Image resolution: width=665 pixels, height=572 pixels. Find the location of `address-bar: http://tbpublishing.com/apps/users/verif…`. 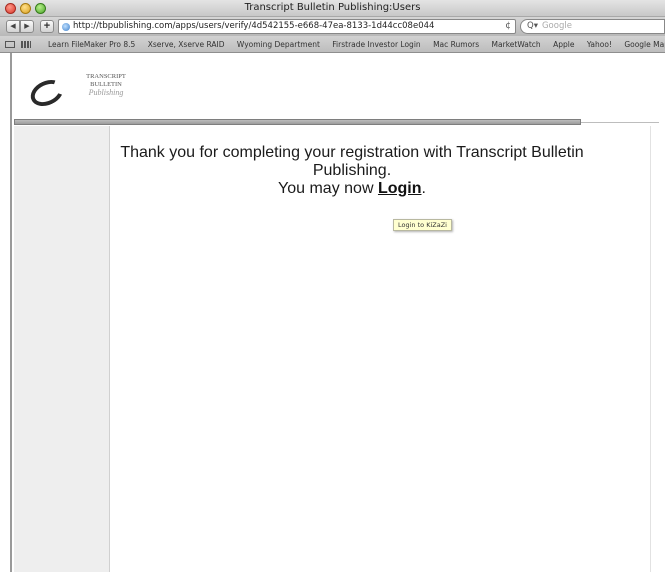

address-bar: http://tbpublishing.com/apps/users/verif… is located at coordinates (287, 26).